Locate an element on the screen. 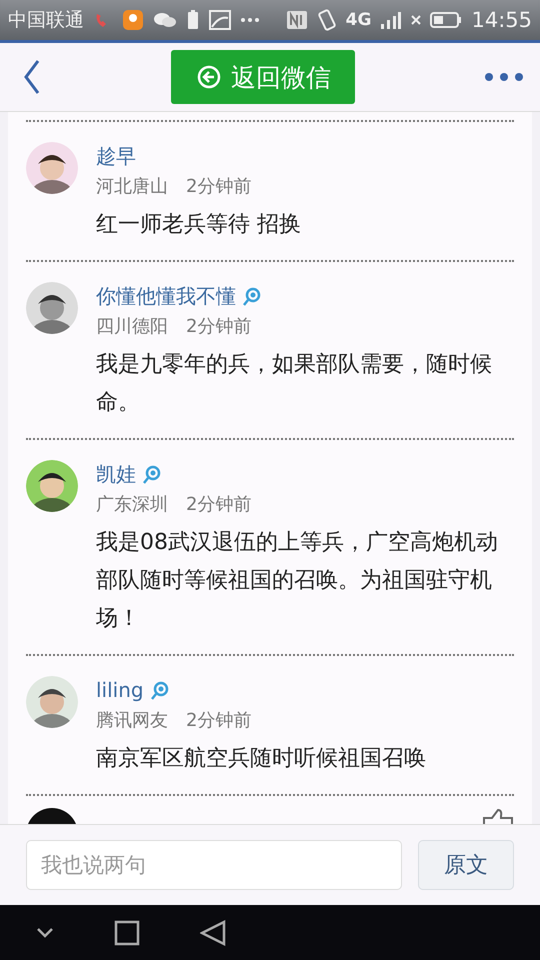 This screenshot has width=540, height=960. no-signal-icon is located at coordinates (416, 20).